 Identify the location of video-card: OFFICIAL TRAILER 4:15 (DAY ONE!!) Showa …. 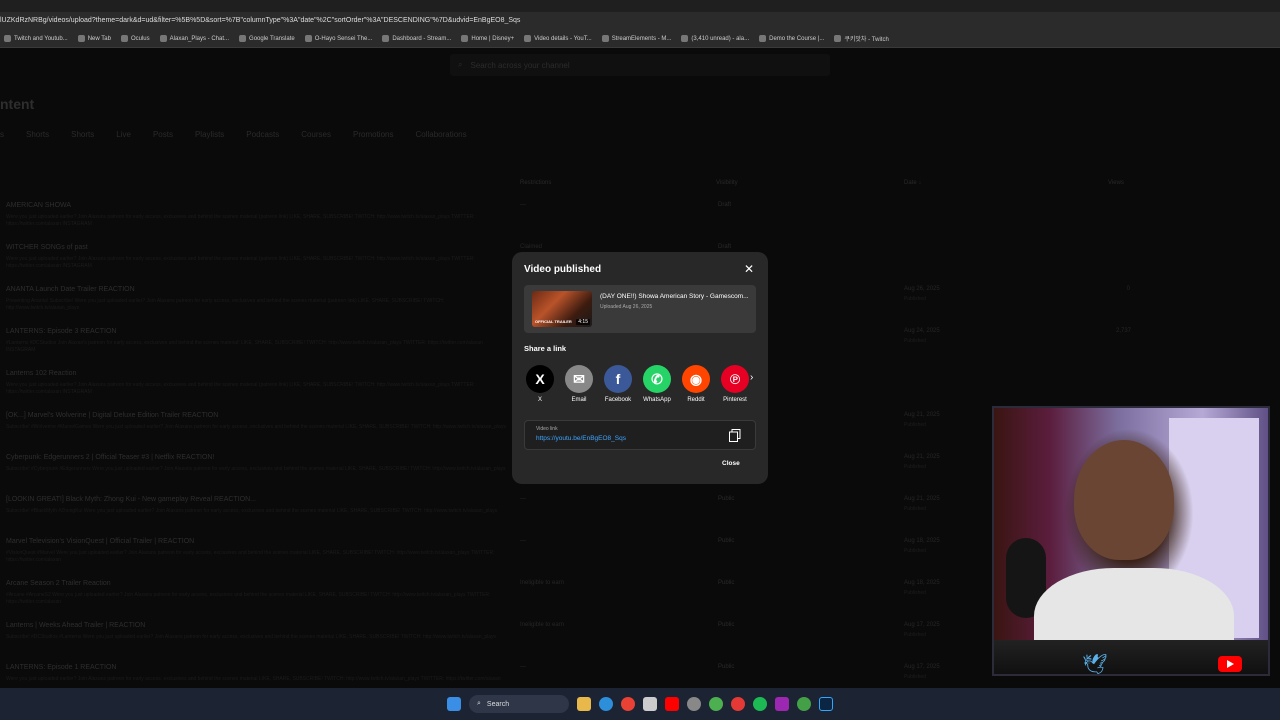
(640, 309).